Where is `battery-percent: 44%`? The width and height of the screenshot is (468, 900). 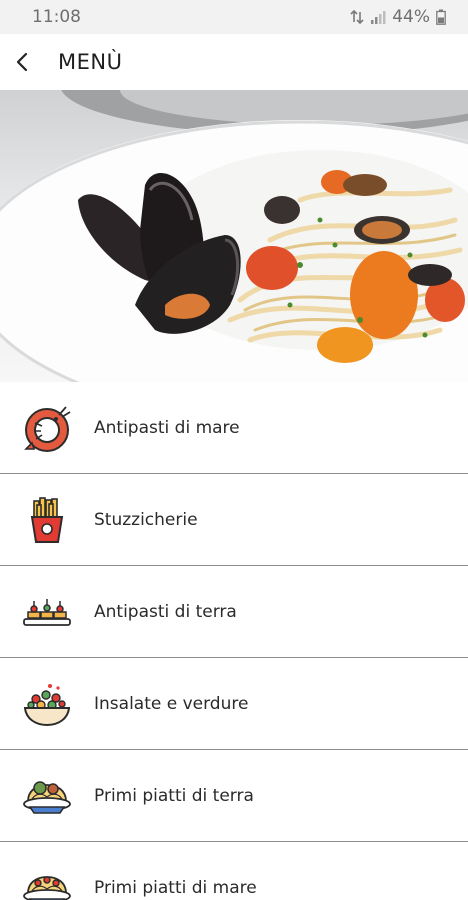 battery-percent: 44% is located at coordinates (411, 17).